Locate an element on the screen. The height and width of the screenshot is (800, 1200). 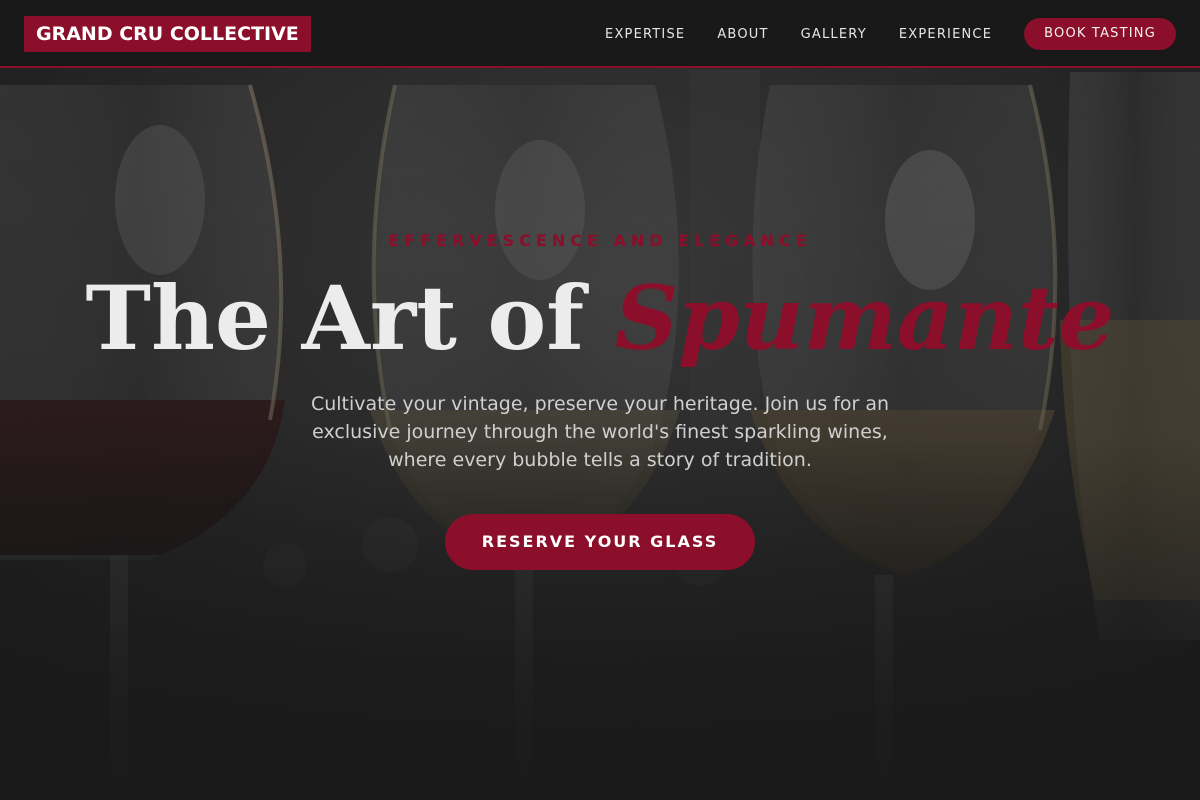
nav-item-gallery: GALLERY is located at coordinates (834, 34).